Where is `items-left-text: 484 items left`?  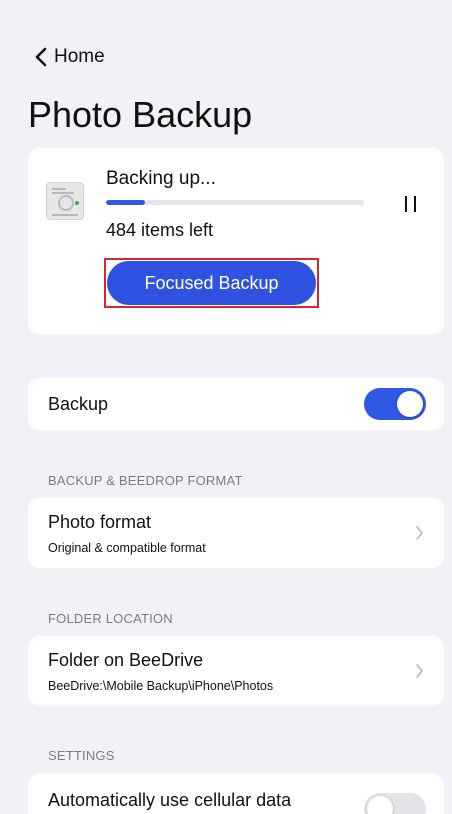
items-left-text: 484 items left is located at coordinates (160, 230).